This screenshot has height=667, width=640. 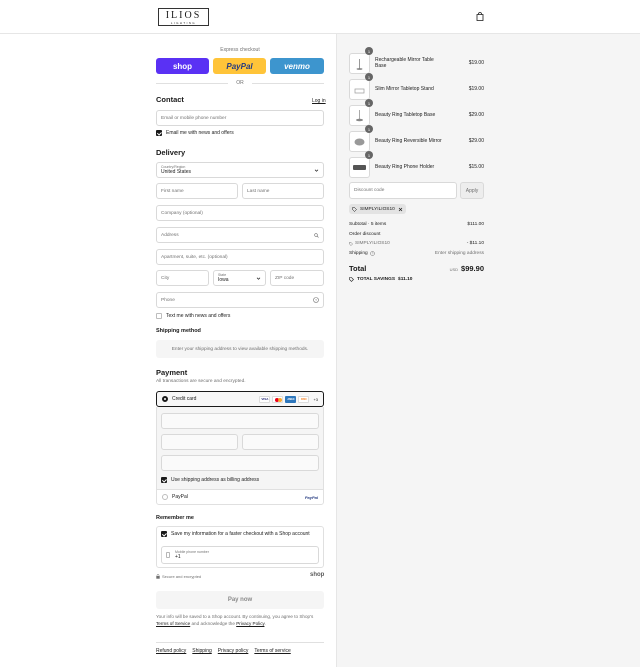 What do you see at coordinates (240, 300) in the screenshot?
I see `phone-field: Phone ?` at bounding box center [240, 300].